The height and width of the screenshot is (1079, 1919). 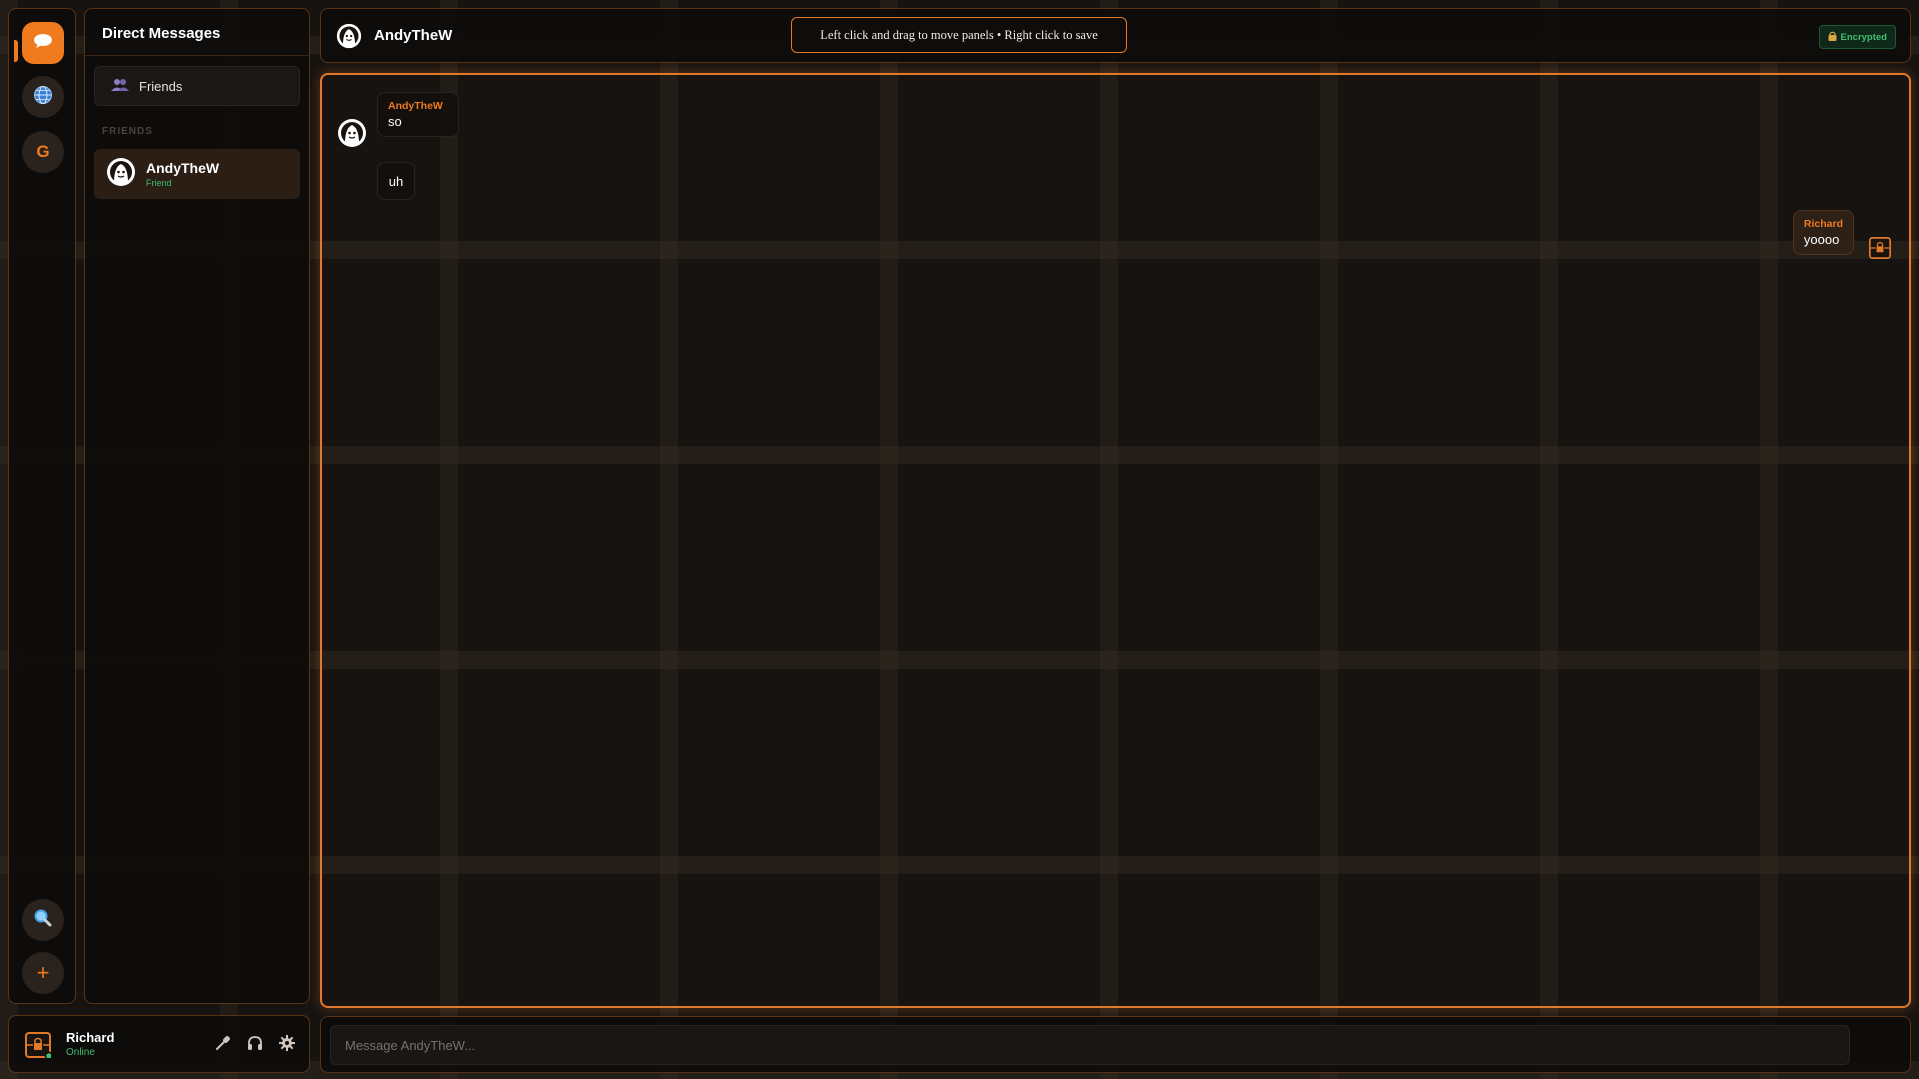 I want to click on message-text: uh, so click(x=396, y=181).